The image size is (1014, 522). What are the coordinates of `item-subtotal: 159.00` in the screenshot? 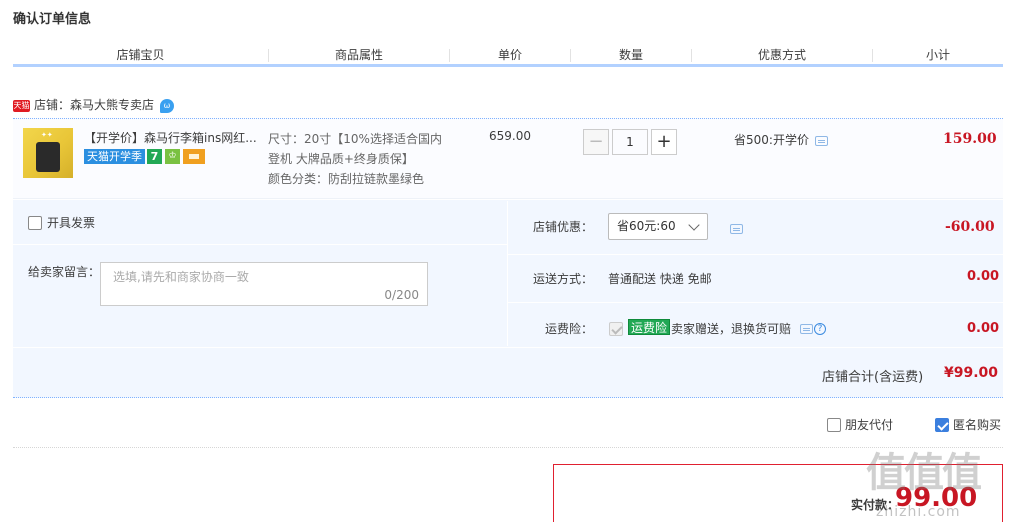 It's located at (970, 139).